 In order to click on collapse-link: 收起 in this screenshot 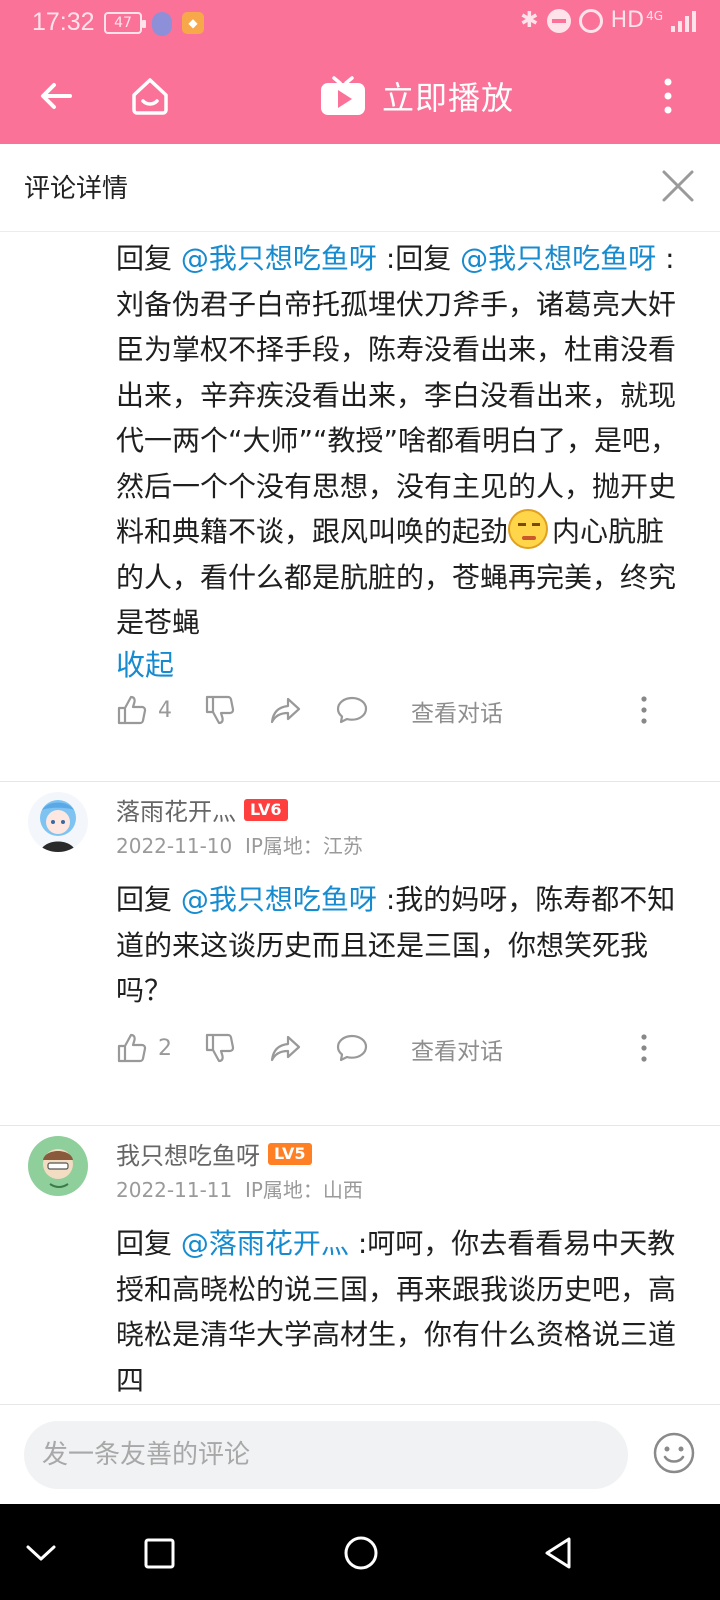, I will do `click(401, 665)`.